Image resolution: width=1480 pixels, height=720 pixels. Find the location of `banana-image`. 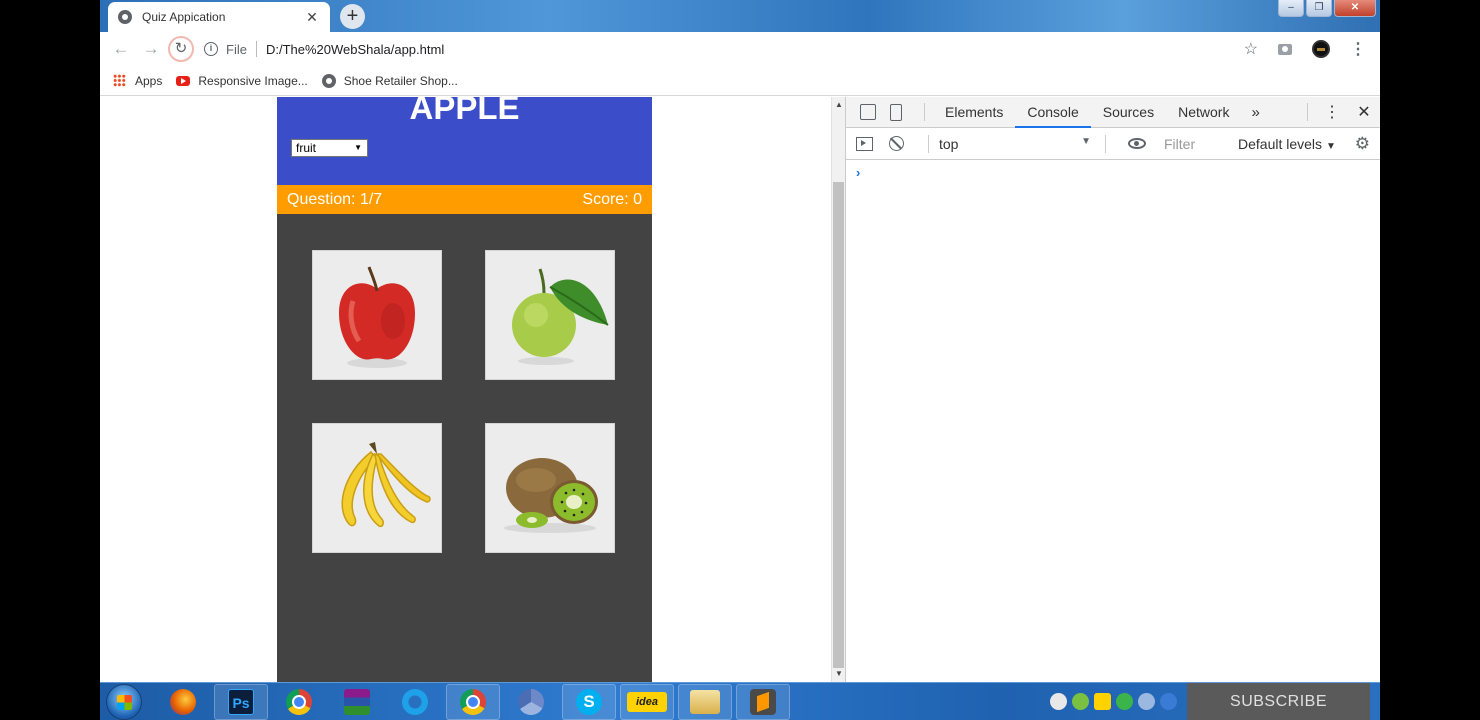

banana-image is located at coordinates (386, 485).